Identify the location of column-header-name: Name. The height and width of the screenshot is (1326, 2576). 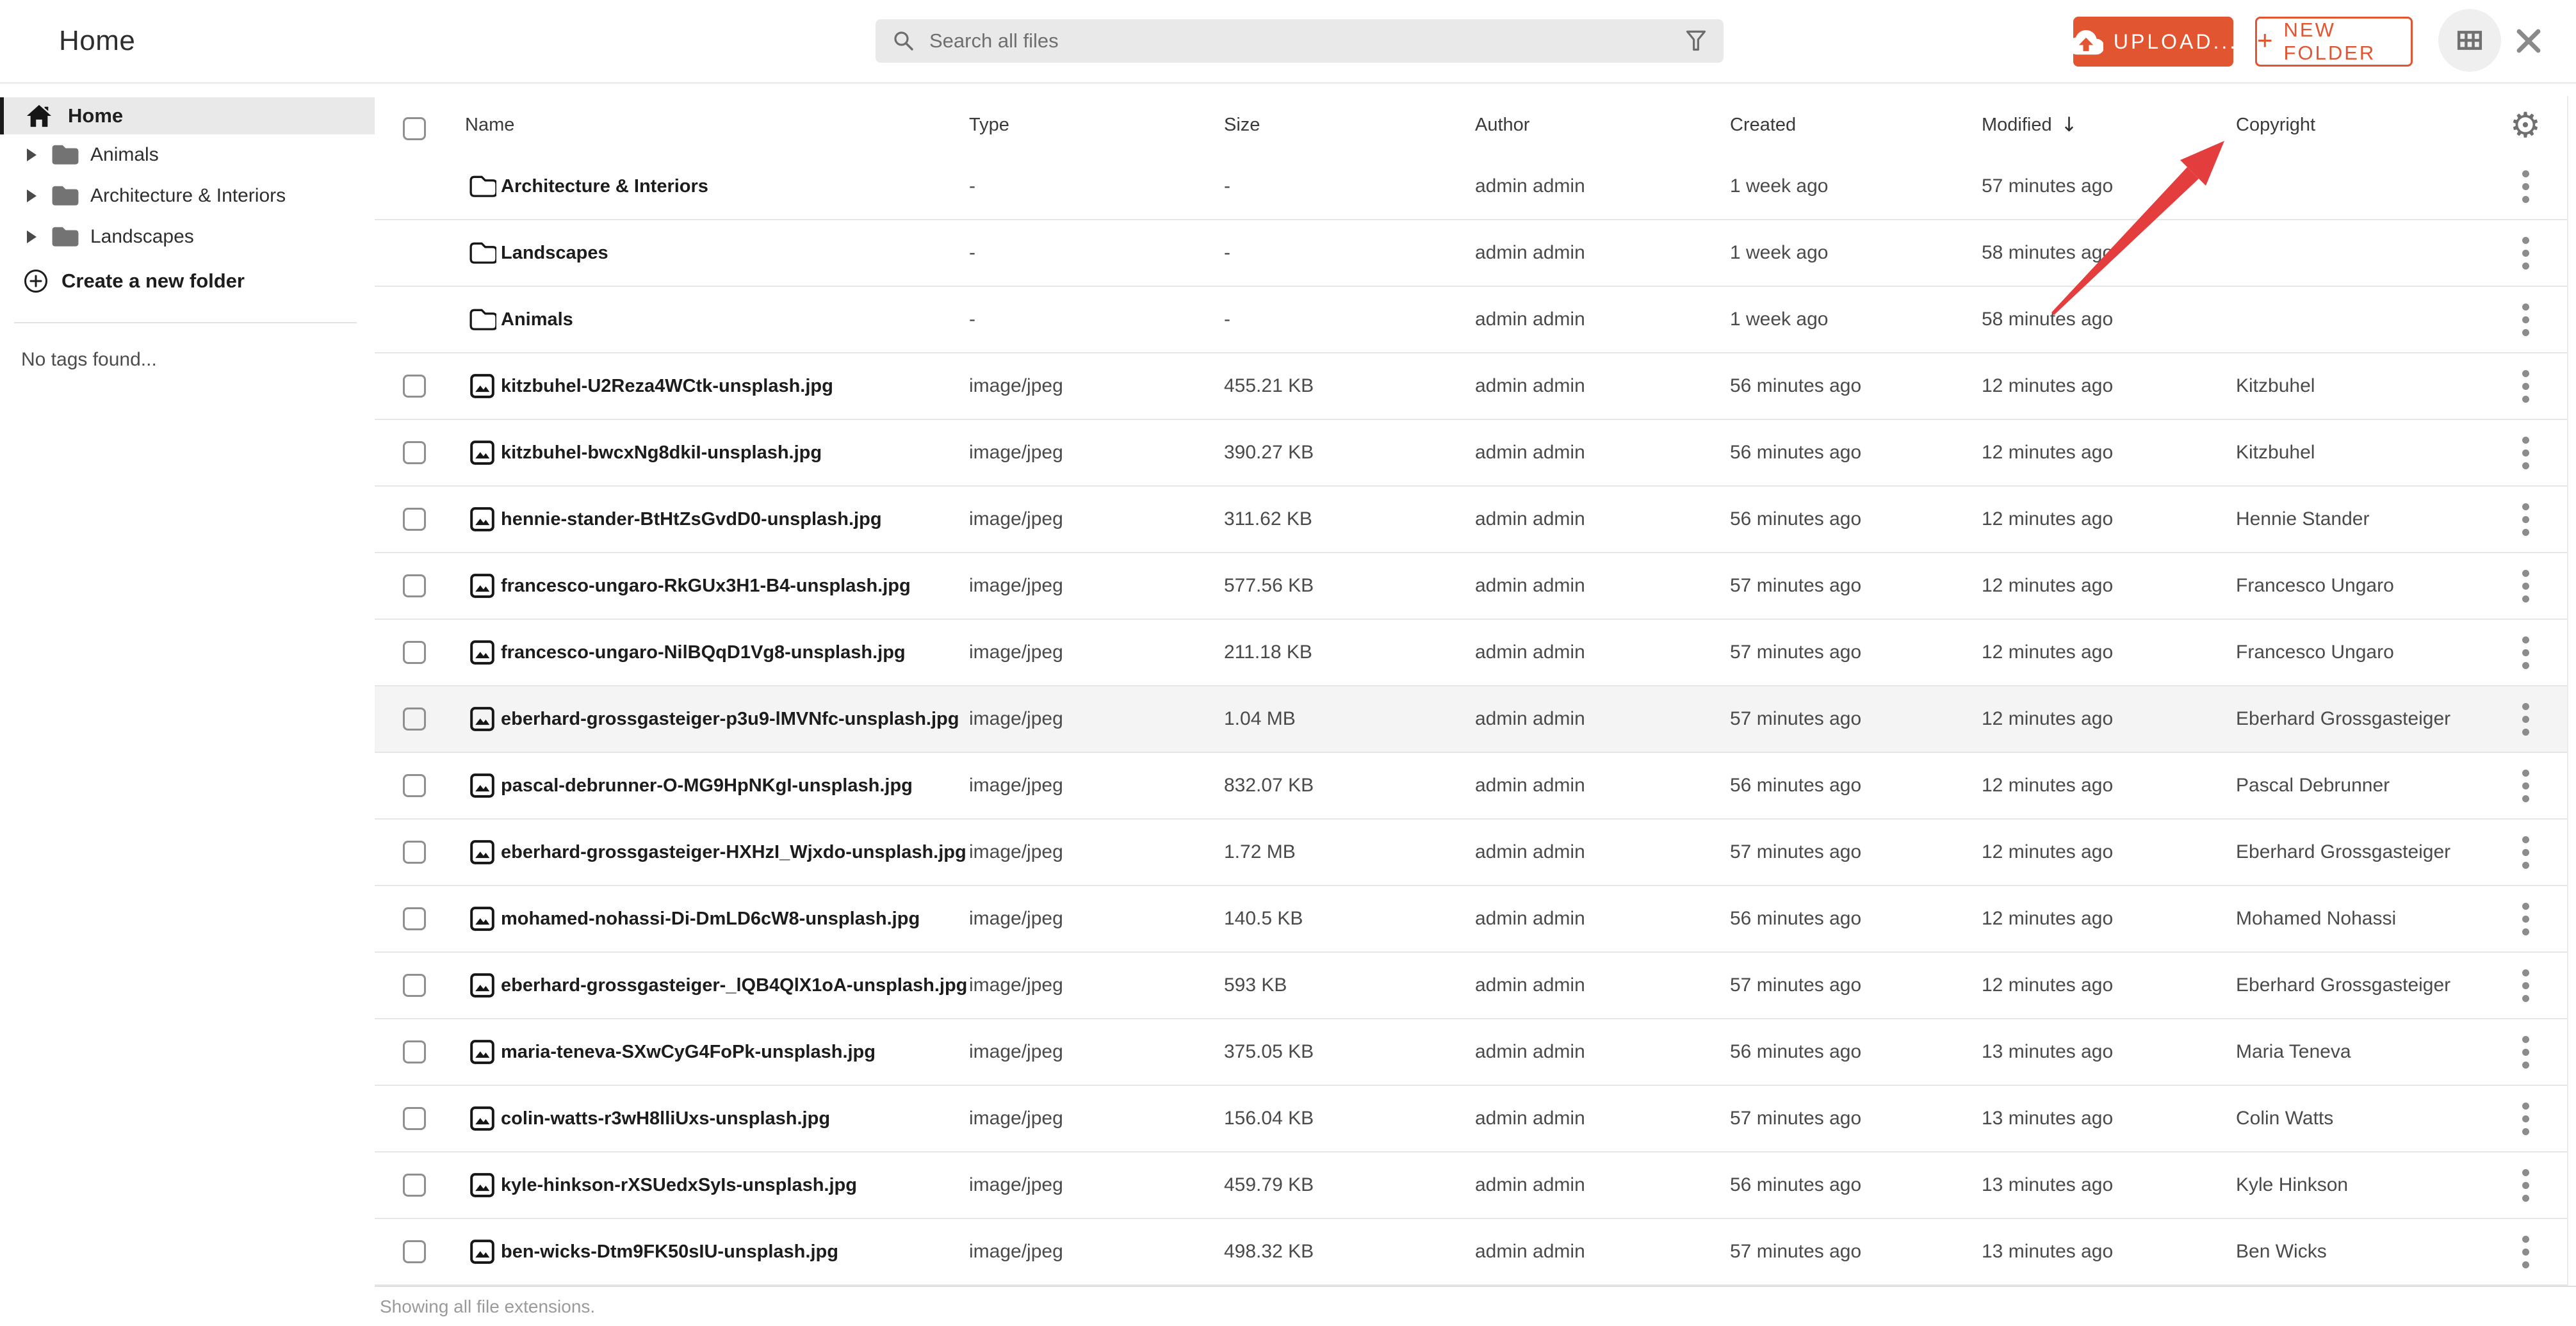
(489, 125).